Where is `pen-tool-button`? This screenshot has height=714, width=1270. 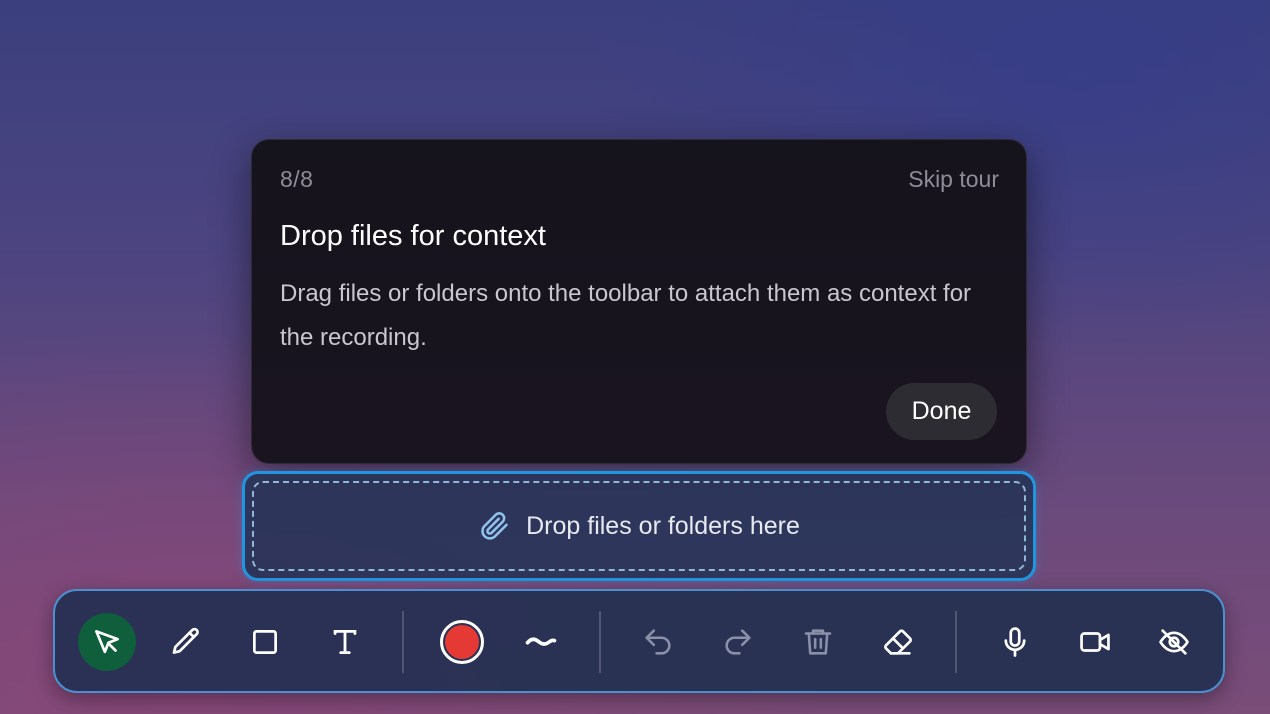
pen-tool-button is located at coordinates (186, 642).